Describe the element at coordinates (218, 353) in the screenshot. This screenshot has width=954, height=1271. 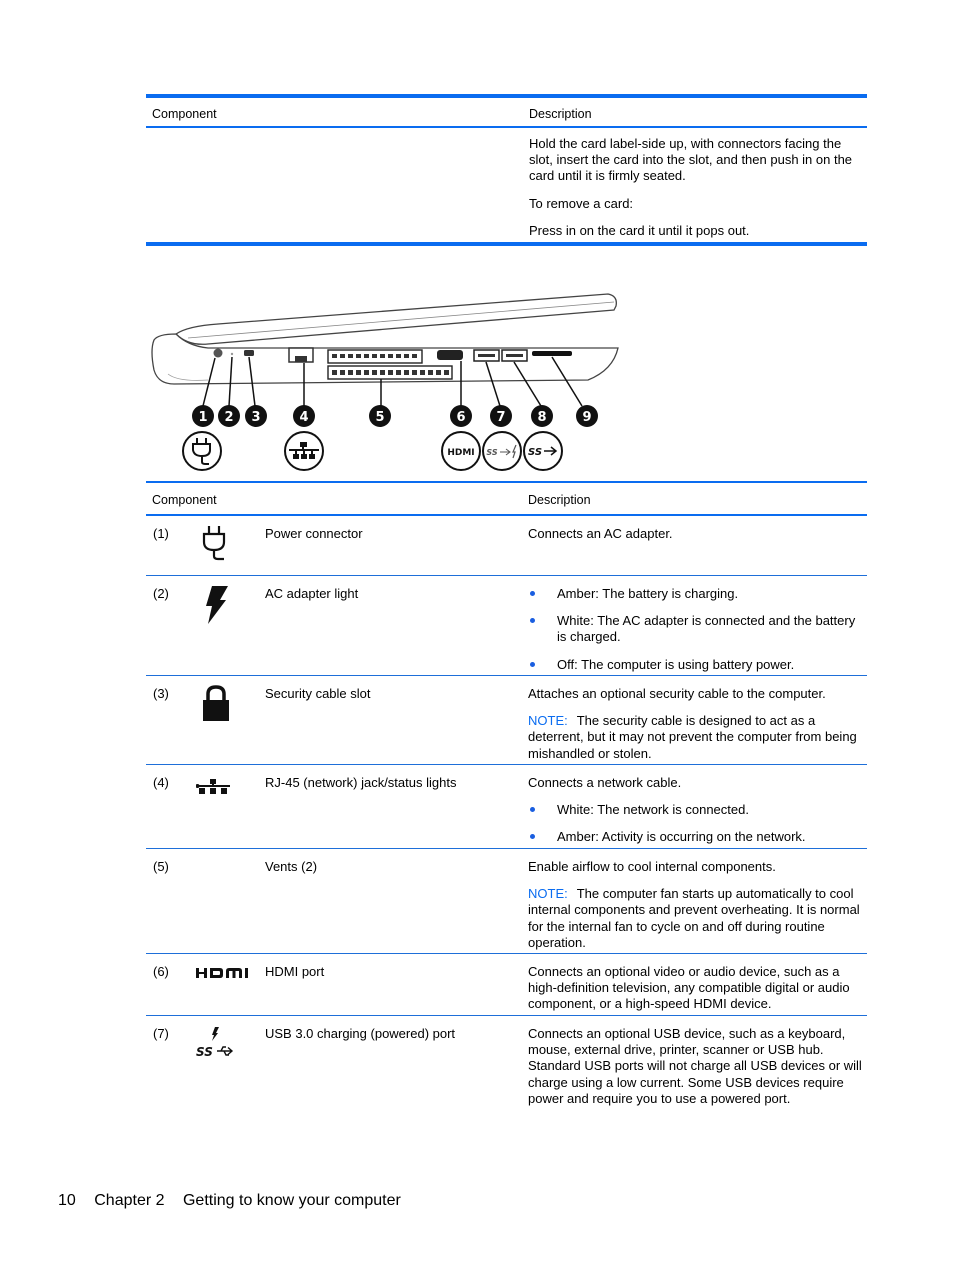
I see `power-jack` at that location.